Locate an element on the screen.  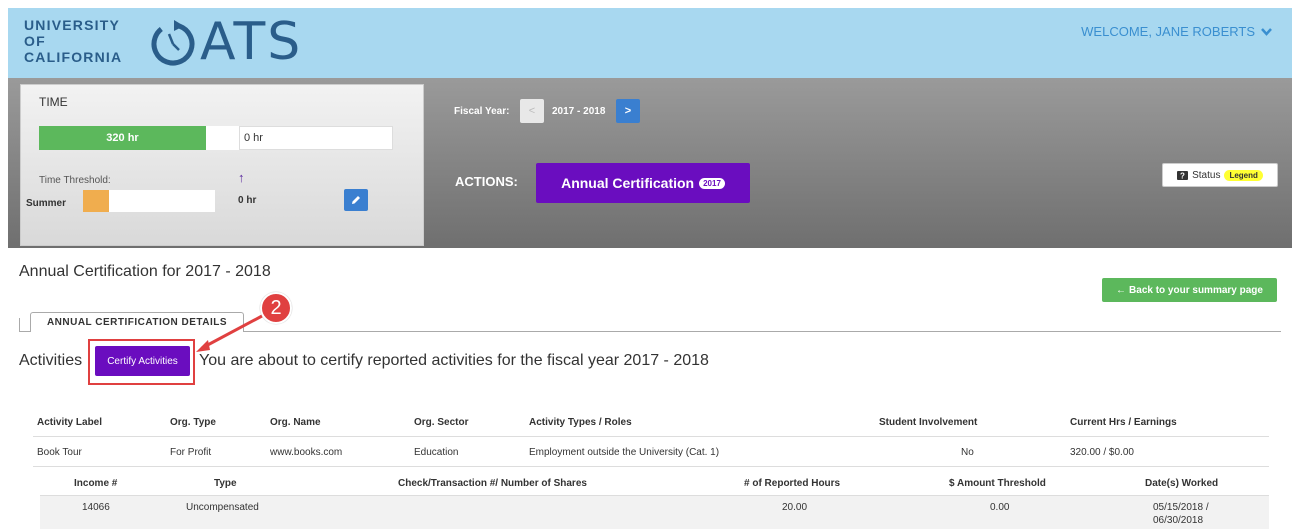
edit-threshold-button is located at coordinates (356, 200).